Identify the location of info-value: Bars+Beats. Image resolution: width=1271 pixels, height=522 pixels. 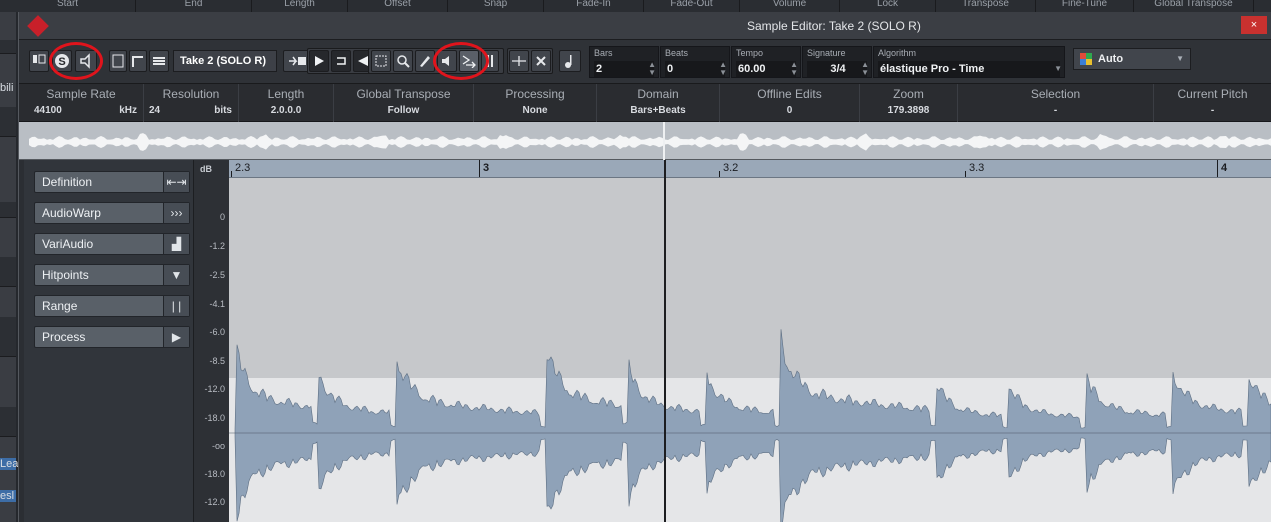
(658, 110).